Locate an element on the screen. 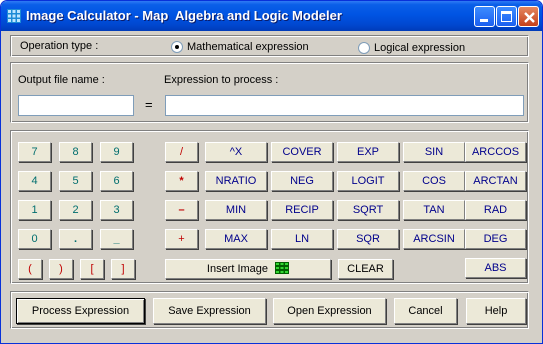 This screenshot has width=543, height=344. arctan-button: ARCTAN is located at coordinates (495, 181).